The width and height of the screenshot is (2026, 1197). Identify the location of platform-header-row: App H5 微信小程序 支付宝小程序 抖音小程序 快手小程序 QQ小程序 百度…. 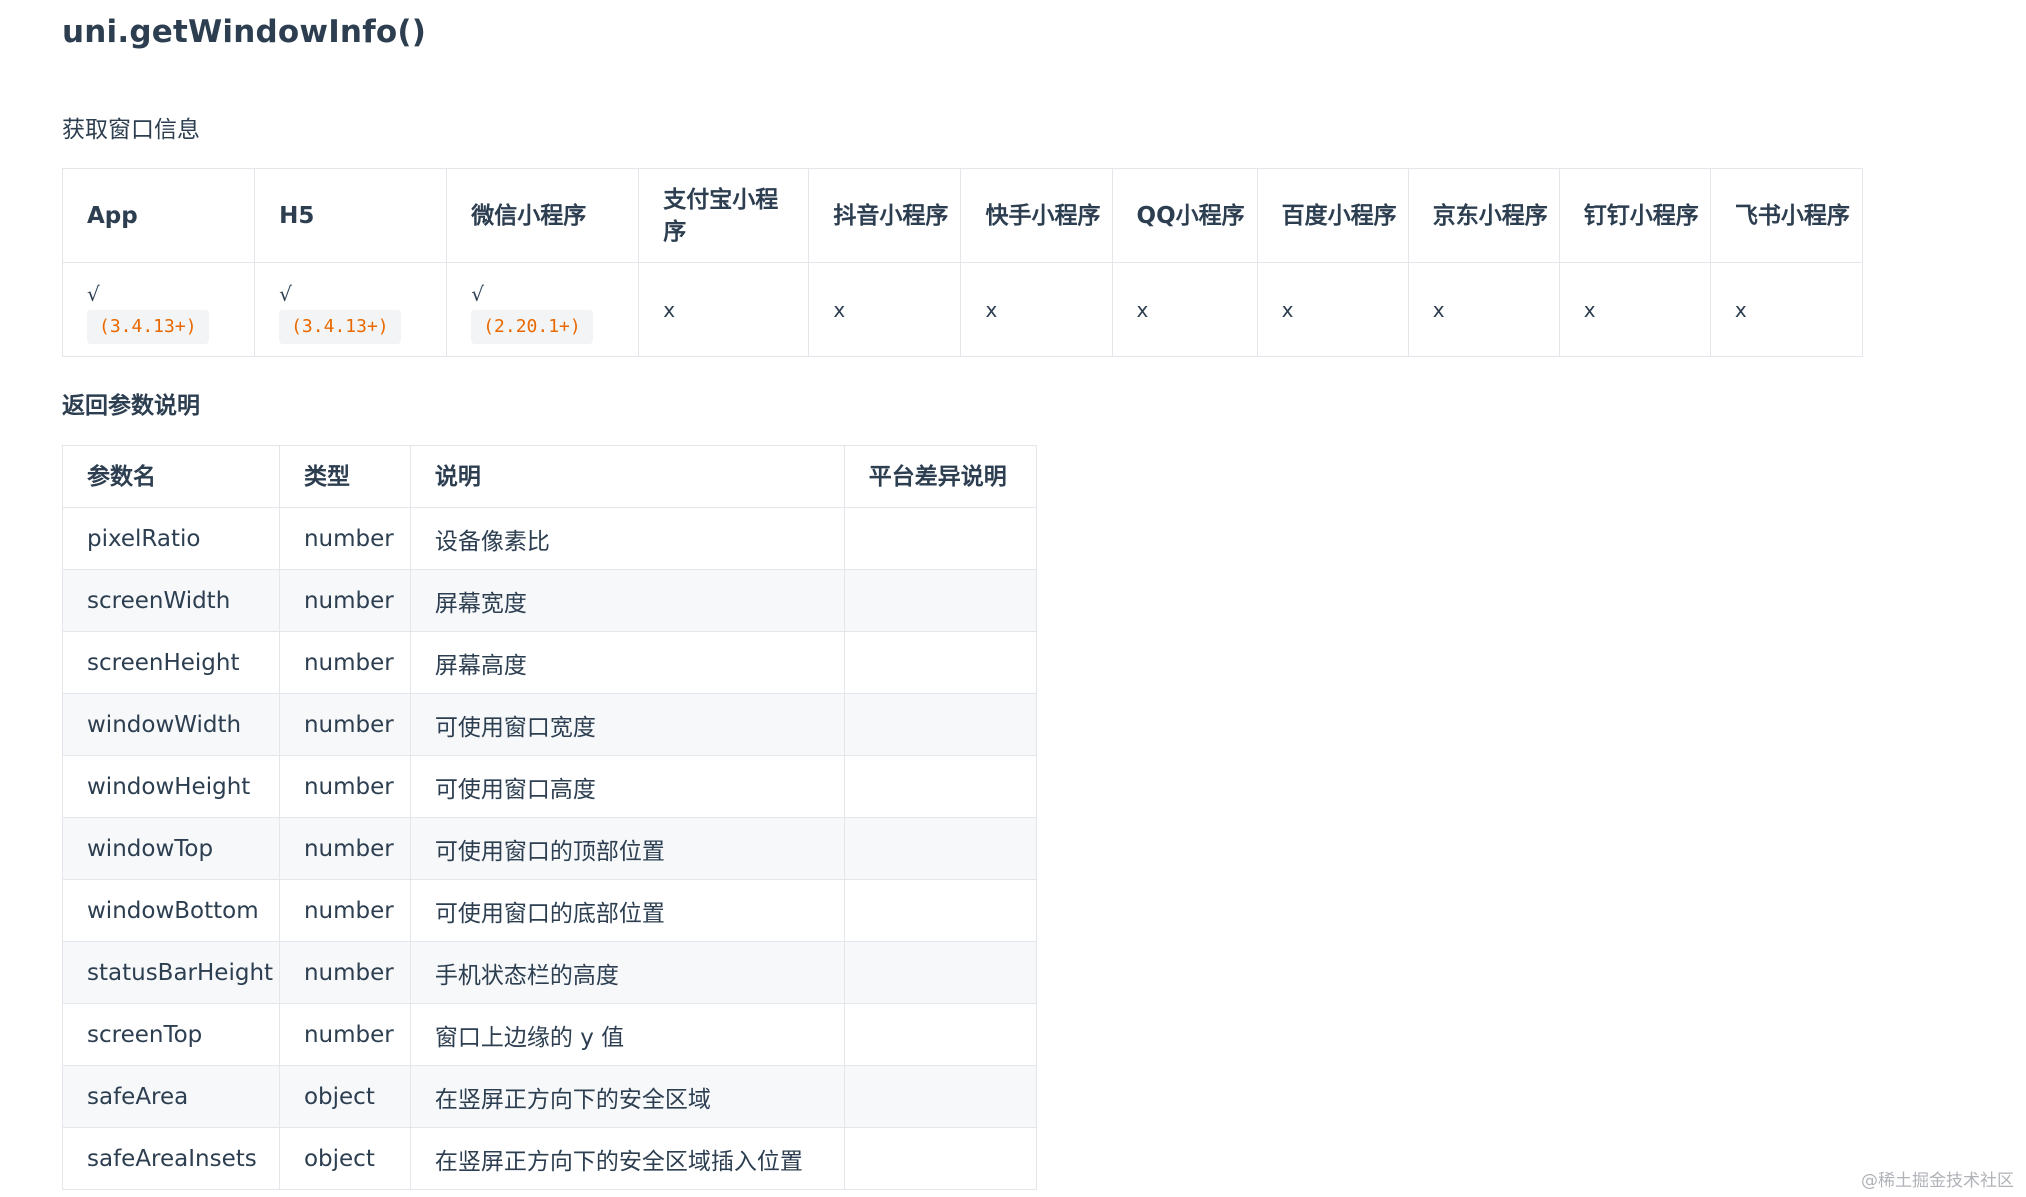
(962, 215).